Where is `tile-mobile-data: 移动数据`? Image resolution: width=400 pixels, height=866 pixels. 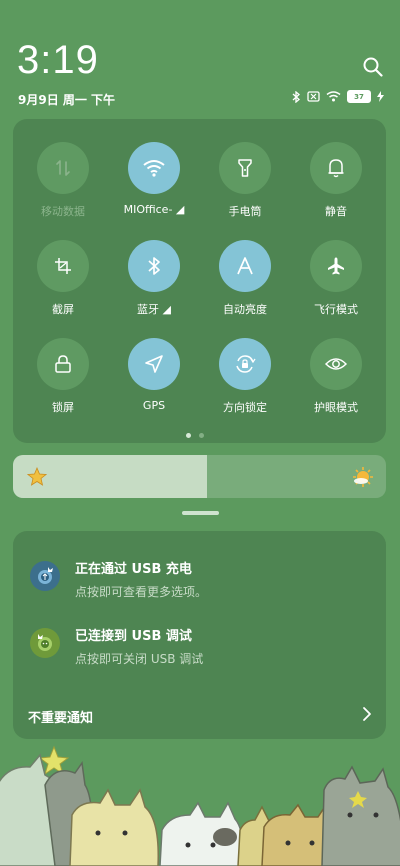
tile-mobile-data: 移动数据 is located at coordinates (63, 180).